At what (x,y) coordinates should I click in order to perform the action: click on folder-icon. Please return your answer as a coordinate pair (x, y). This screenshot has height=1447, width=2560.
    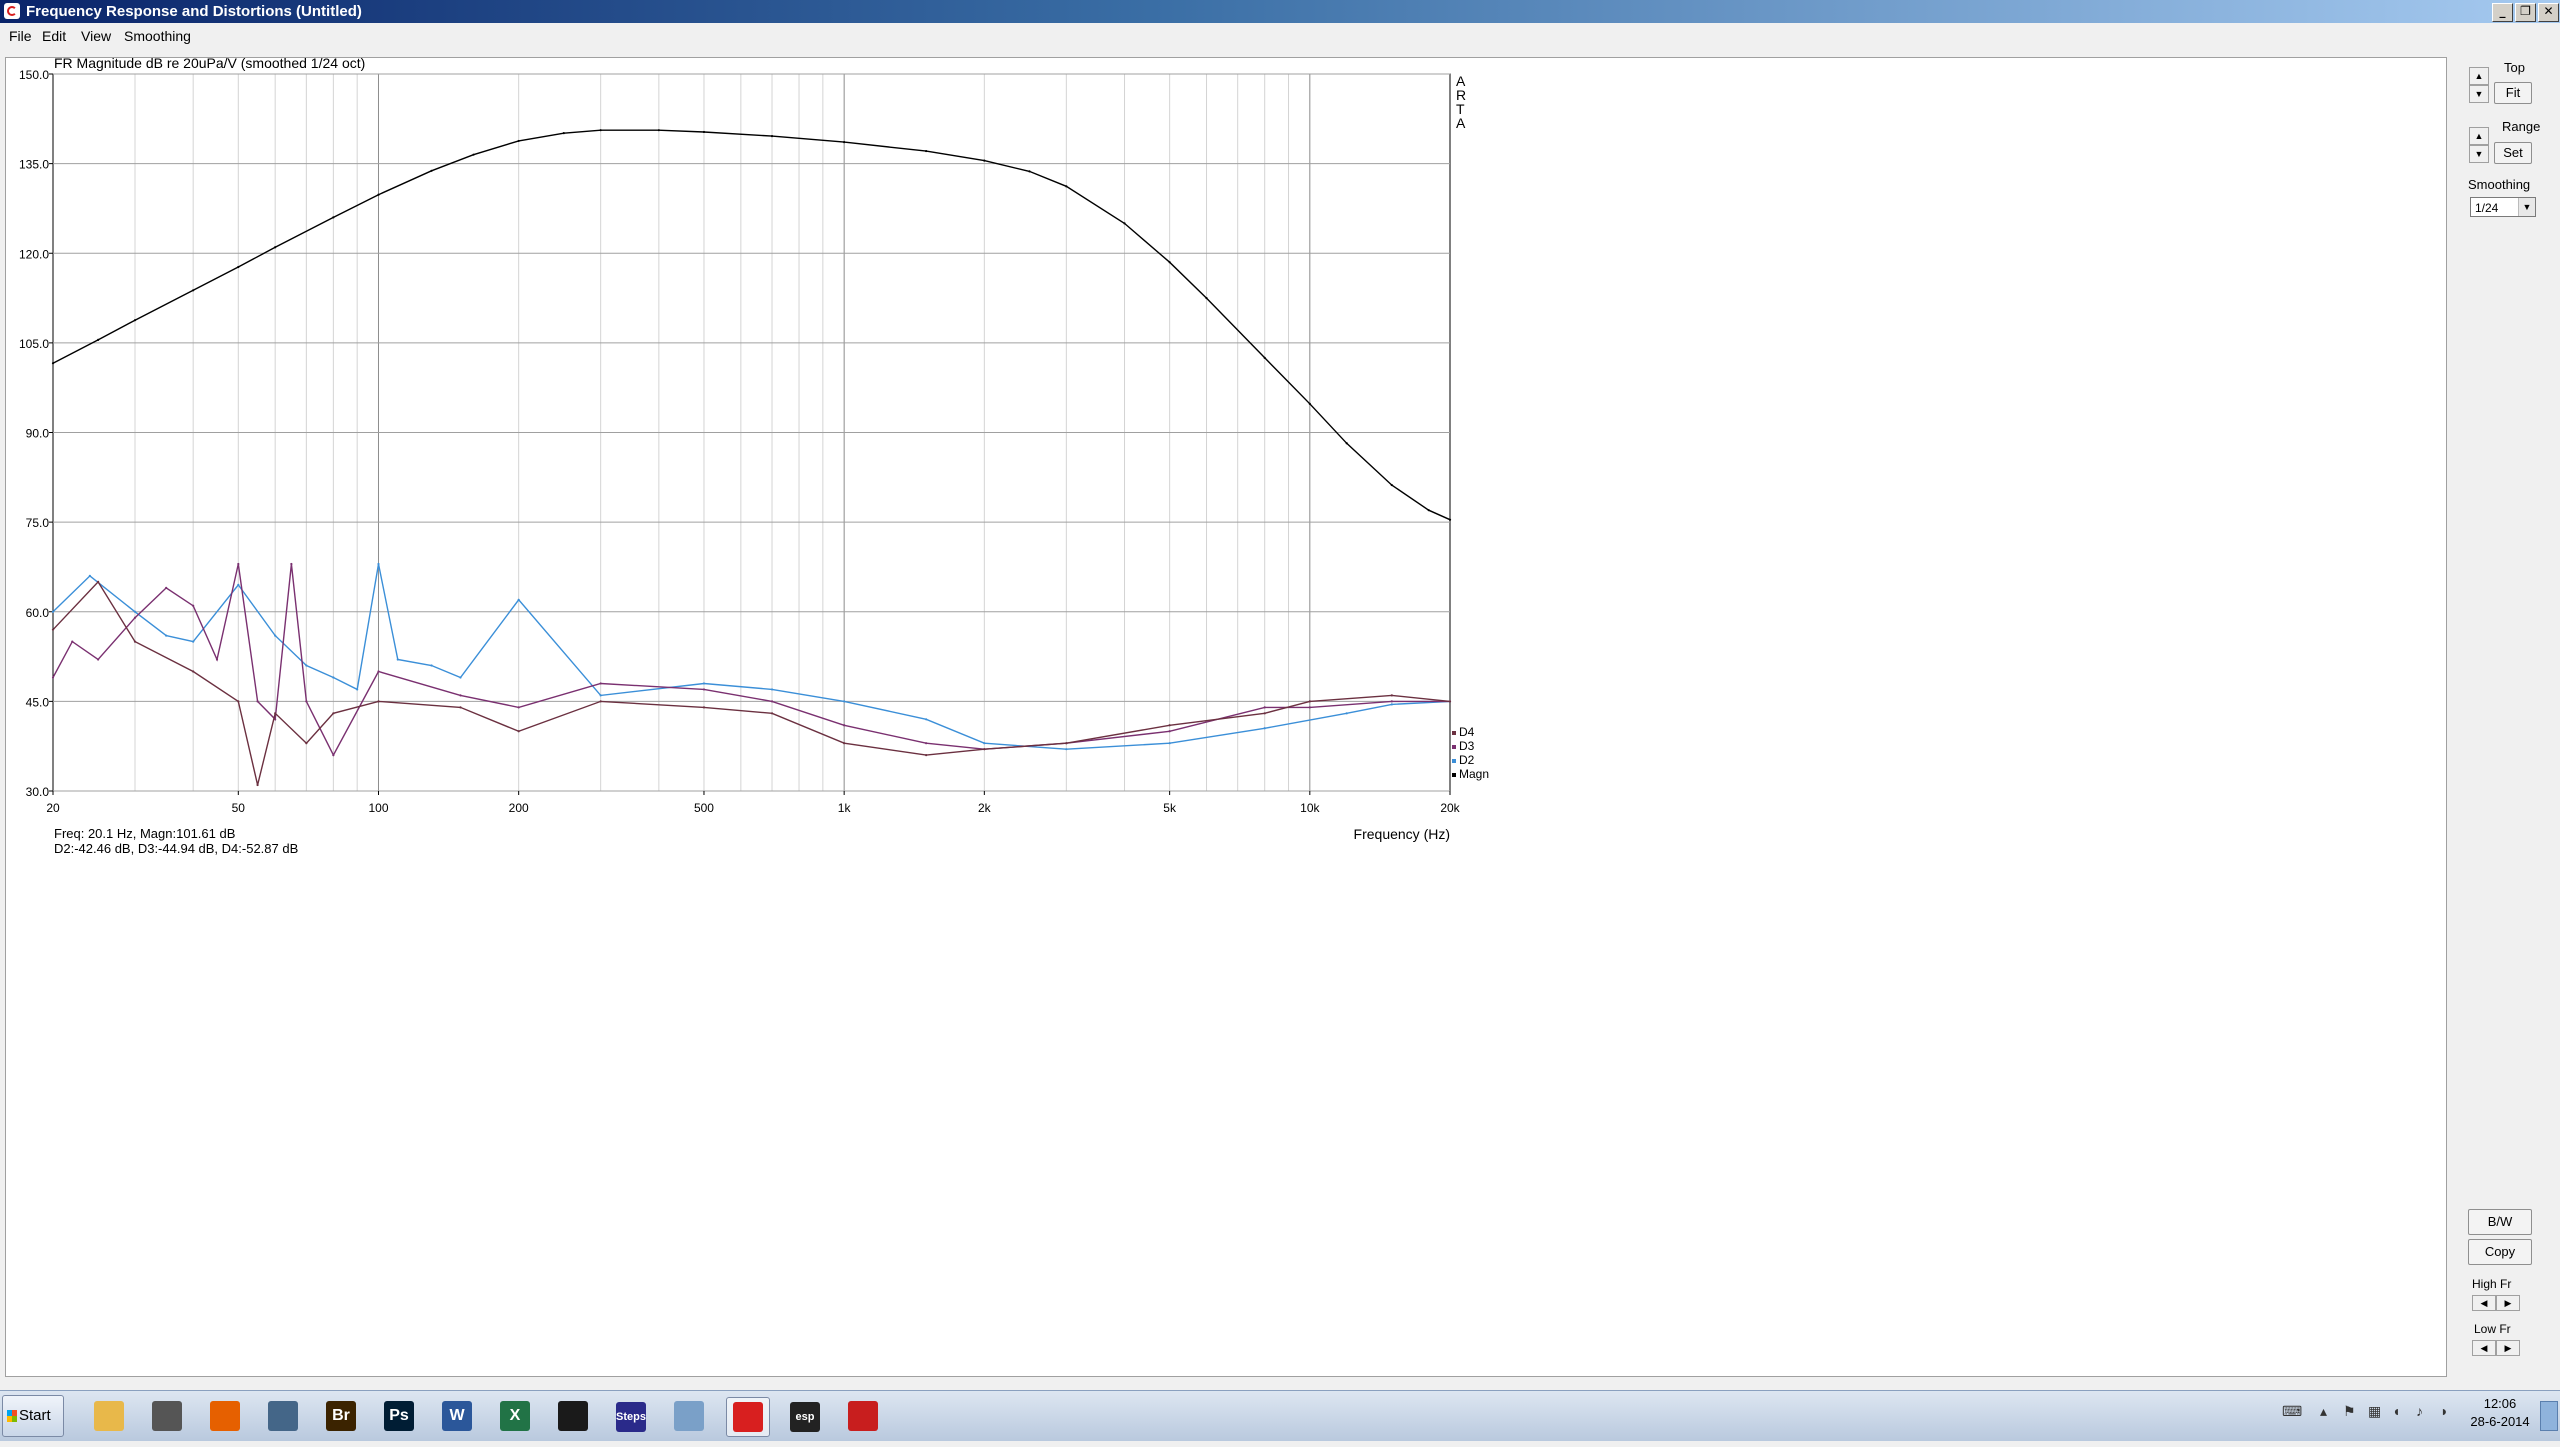
    Looking at the image, I should click on (109, 1416).